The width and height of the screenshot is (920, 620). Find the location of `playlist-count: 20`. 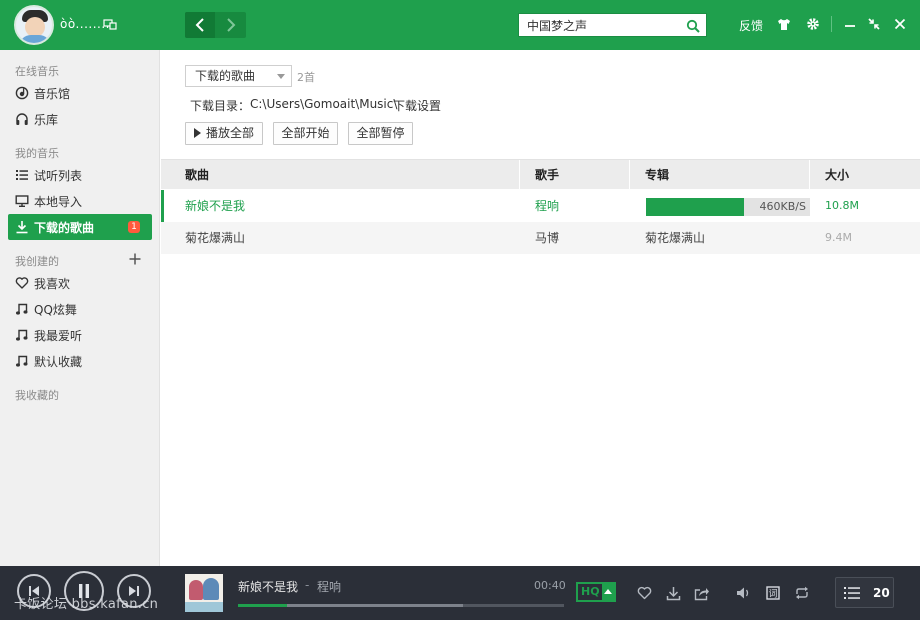

playlist-count: 20 is located at coordinates (881, 593).